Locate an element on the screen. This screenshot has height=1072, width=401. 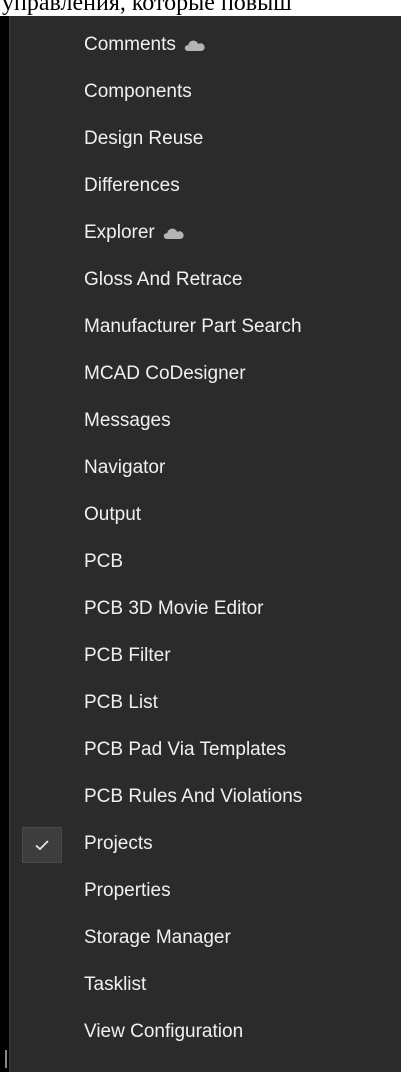
menu-item-label: PCB is located at coordinates (103, 562).